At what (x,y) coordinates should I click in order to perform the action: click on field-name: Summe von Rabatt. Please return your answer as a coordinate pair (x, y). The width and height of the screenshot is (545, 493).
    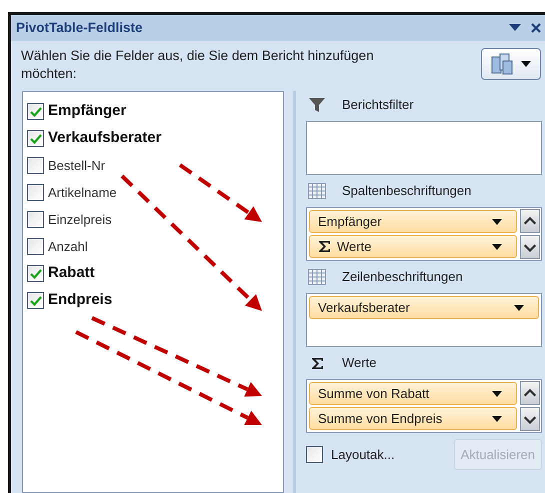
    Looking at the image, I should click on (374, 393).